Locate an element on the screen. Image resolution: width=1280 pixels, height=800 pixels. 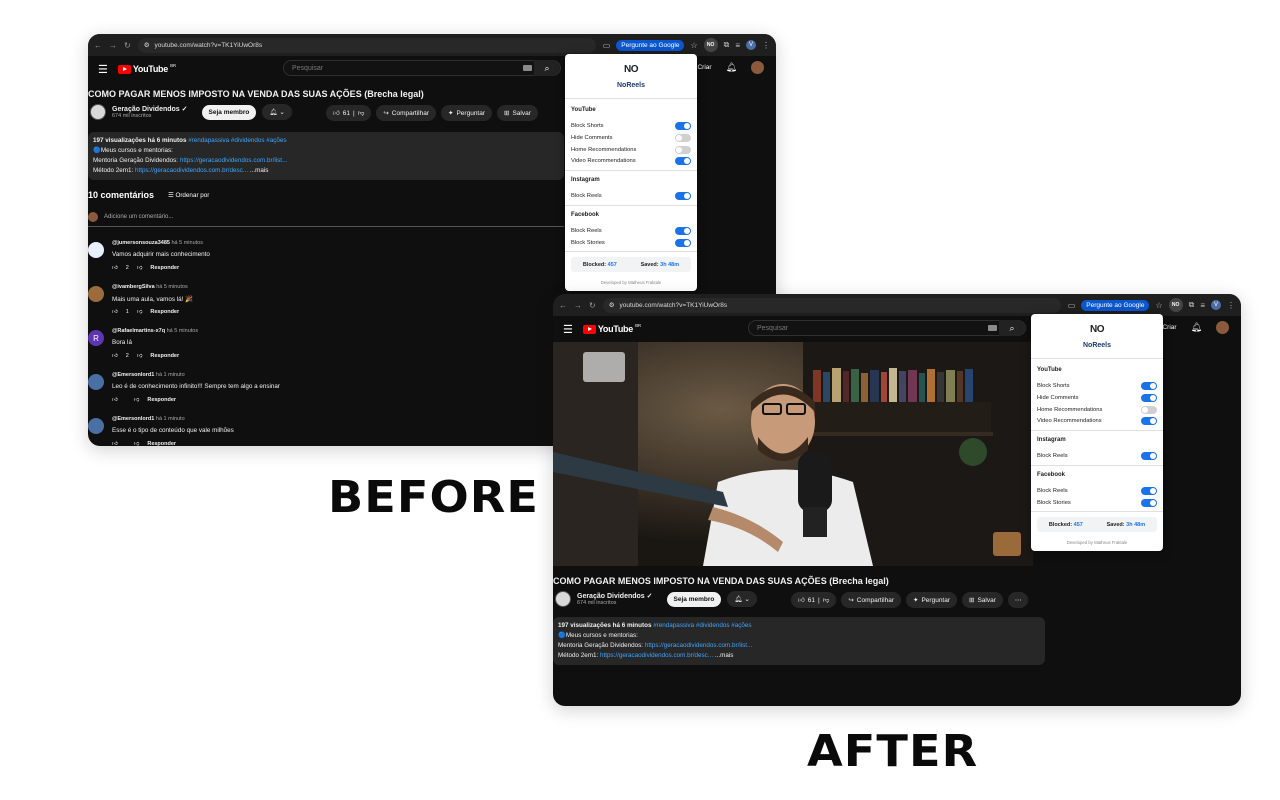
more-actions-button: ⋯ is located at coordinates (1018, 600).